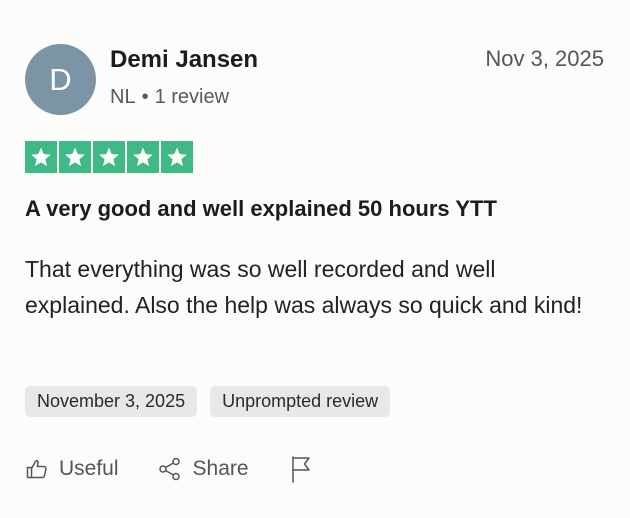  Describe the element at coordinates (184, 60) in the screenshot. I see `author-name: Demi Jansen` at that location.